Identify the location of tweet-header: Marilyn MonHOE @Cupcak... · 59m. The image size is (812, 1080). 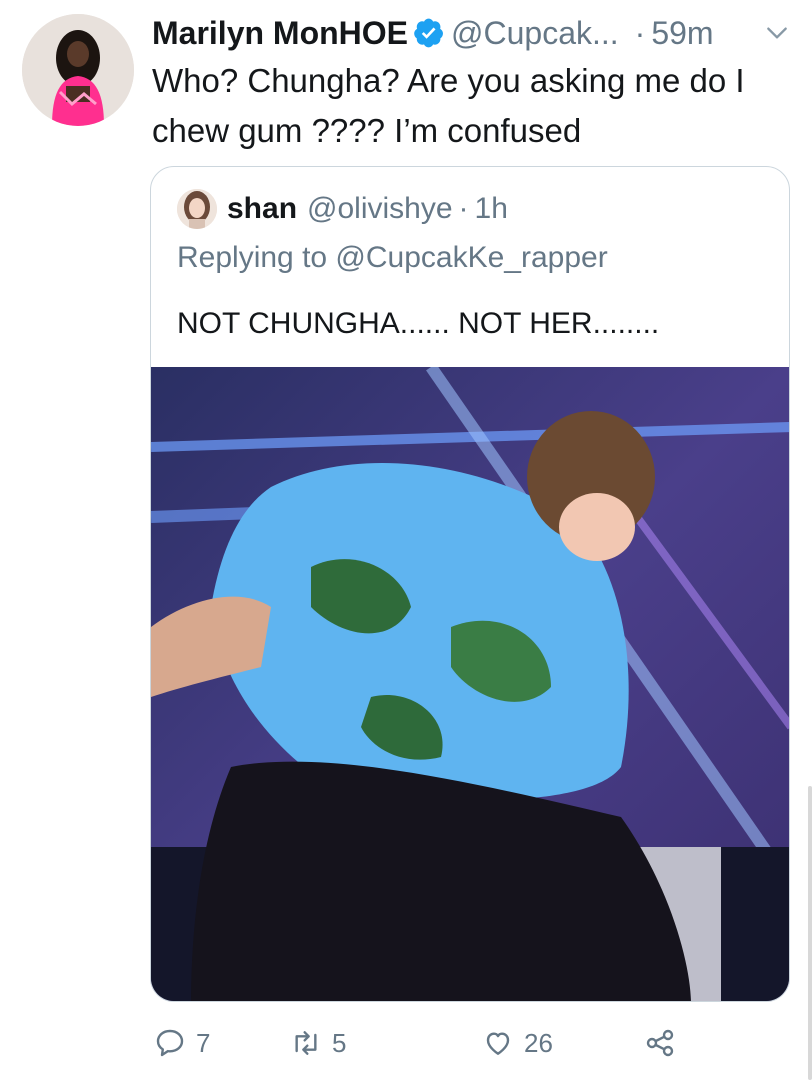
(475, 33).